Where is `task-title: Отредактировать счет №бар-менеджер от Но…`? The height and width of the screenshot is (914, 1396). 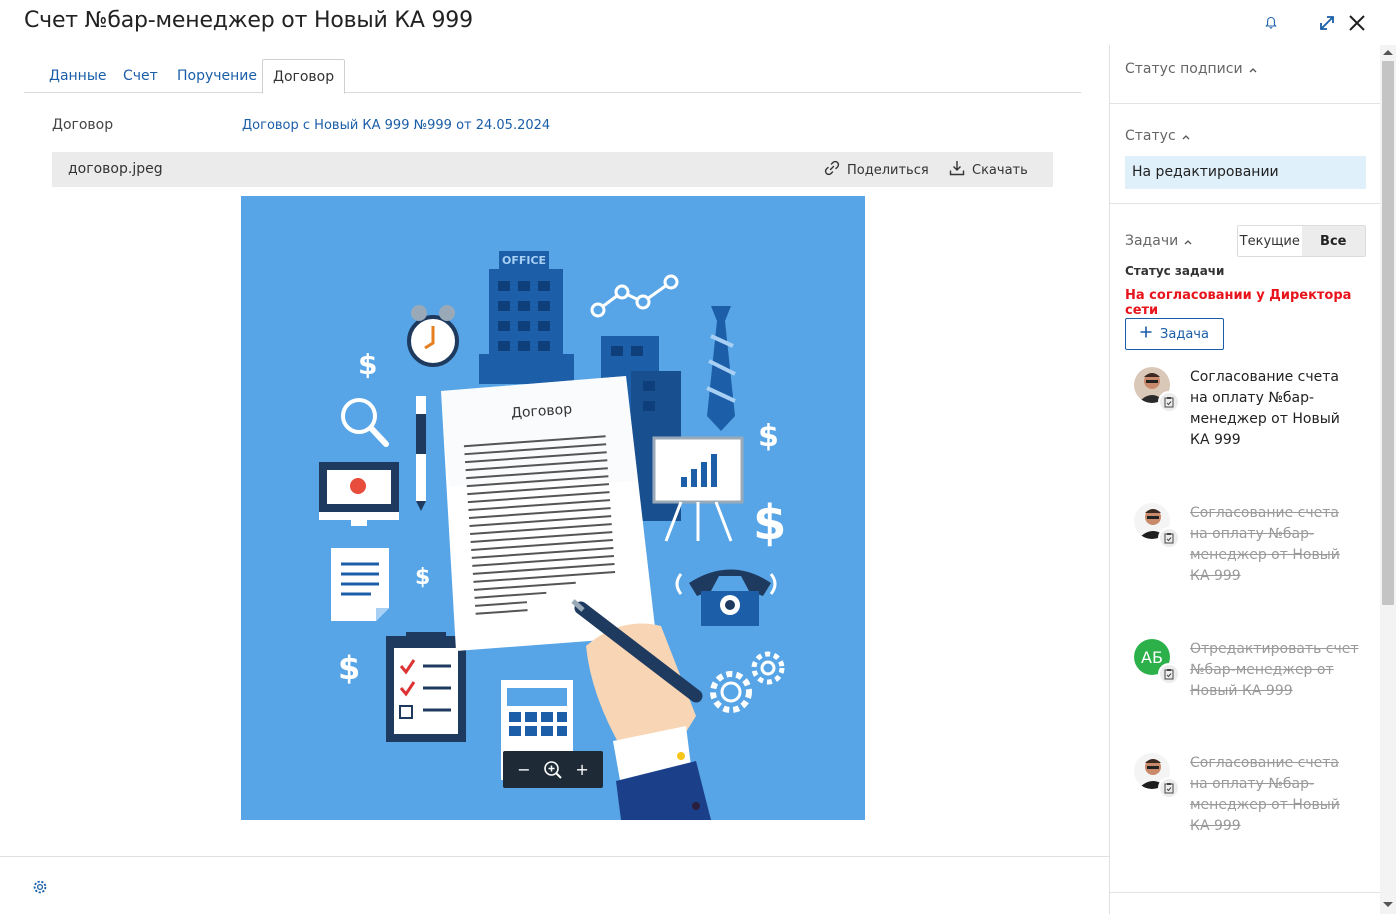
task-title: Отредактировать счет №бар-менеджер от Но… is located at coordinates (1274, 670).